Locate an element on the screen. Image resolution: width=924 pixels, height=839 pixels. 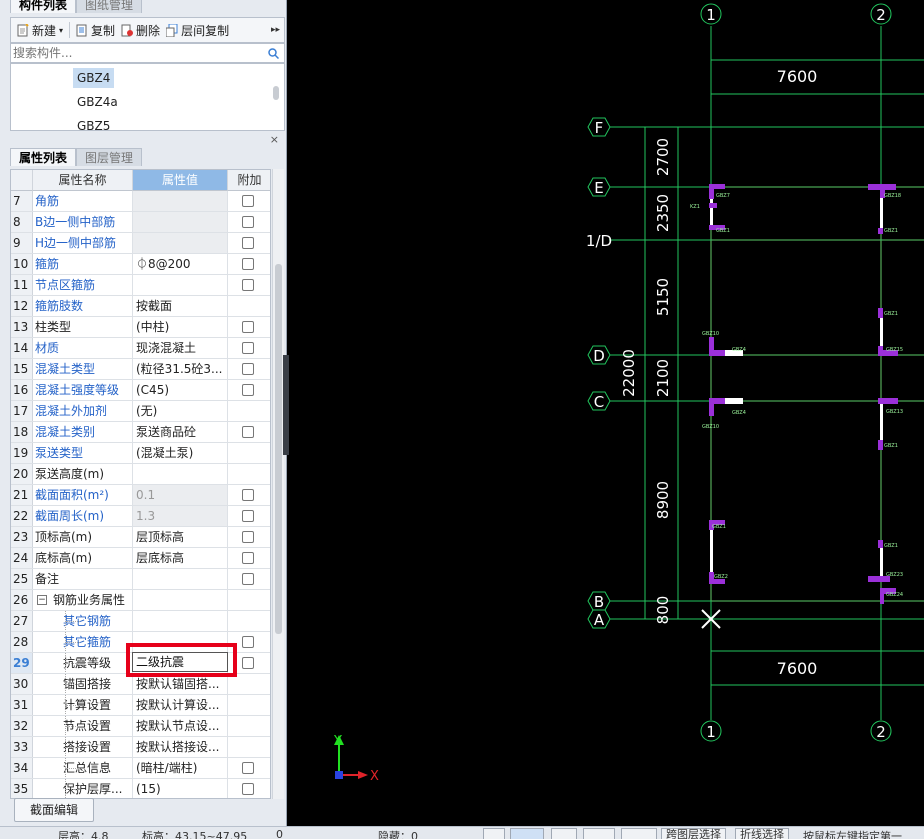
table-row: 24 底标高(m) 层底标高 is located at coordinates (140, 558).